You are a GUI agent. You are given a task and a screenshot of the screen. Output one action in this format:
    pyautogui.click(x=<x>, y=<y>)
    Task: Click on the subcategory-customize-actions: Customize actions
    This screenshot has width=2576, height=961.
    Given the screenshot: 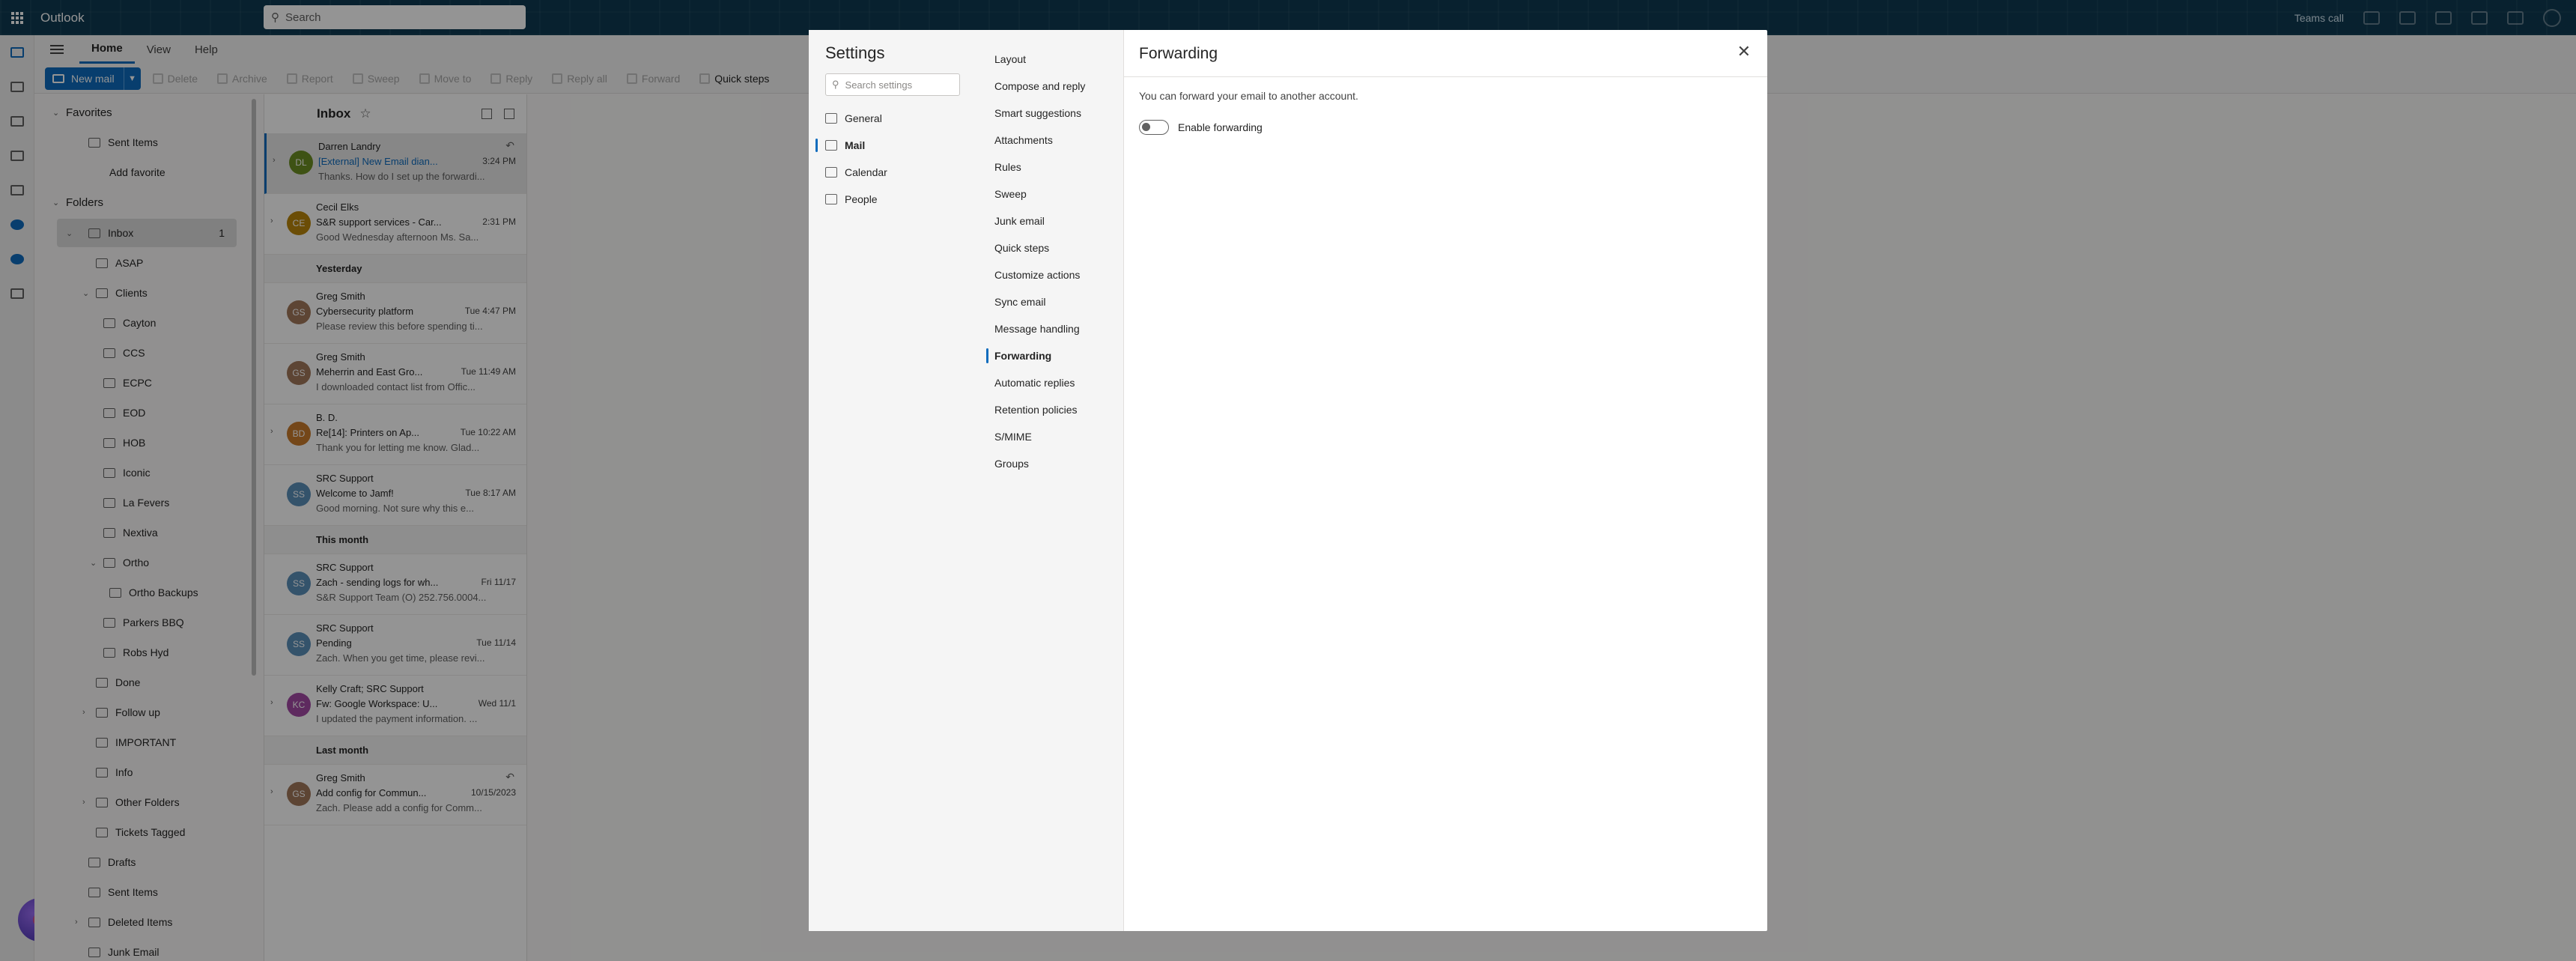 What is the action you would take?
    pyautogui.click(x=1051, y=274)
    